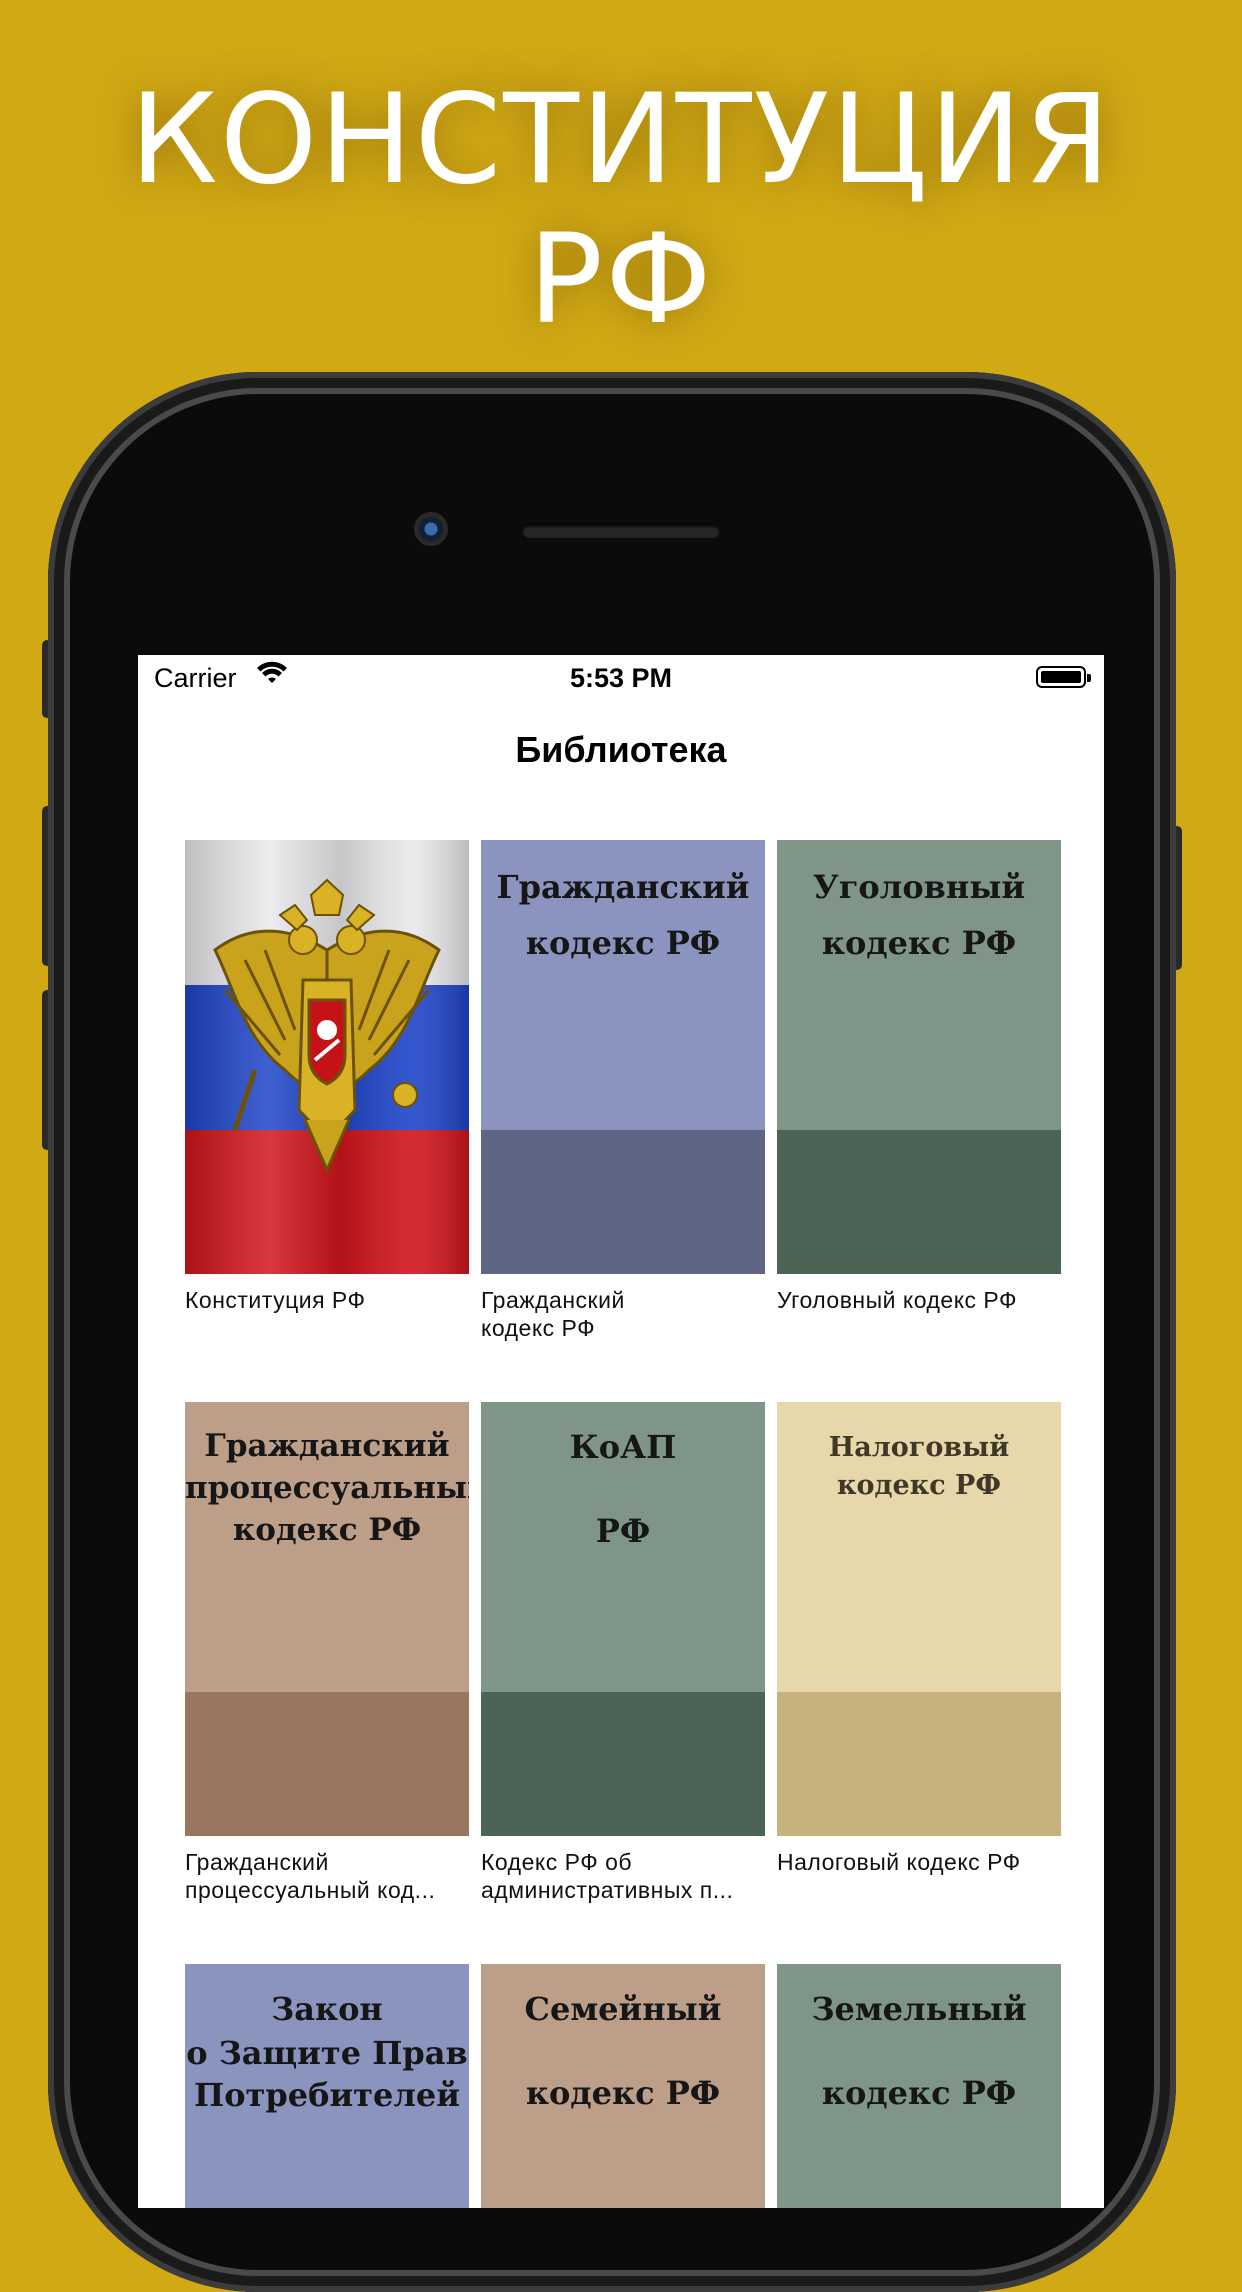  What do you see at coordinates (275, 1300) in the screenshot?
I see `book-caption: Конституция РФ` at bounding box center [275, 1300].